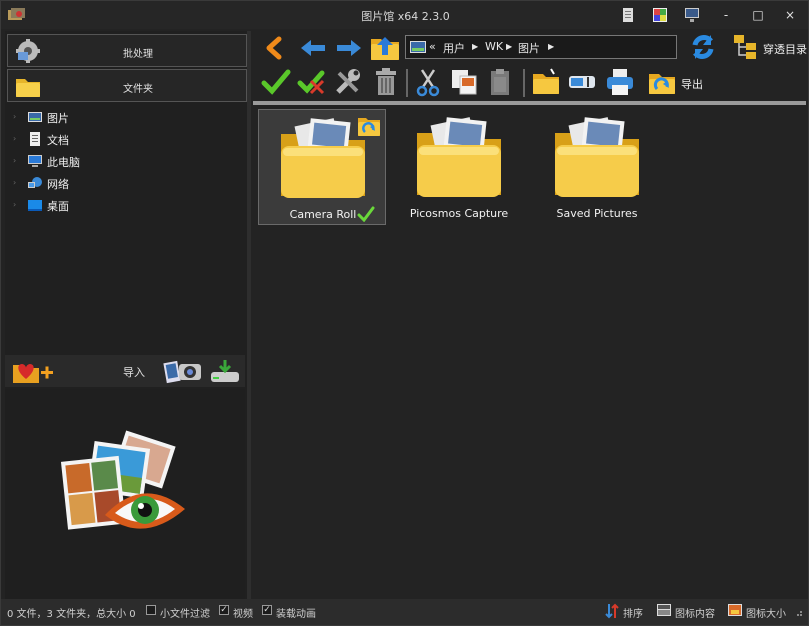  I want to click on new-folder-icon, so click(546, 82).